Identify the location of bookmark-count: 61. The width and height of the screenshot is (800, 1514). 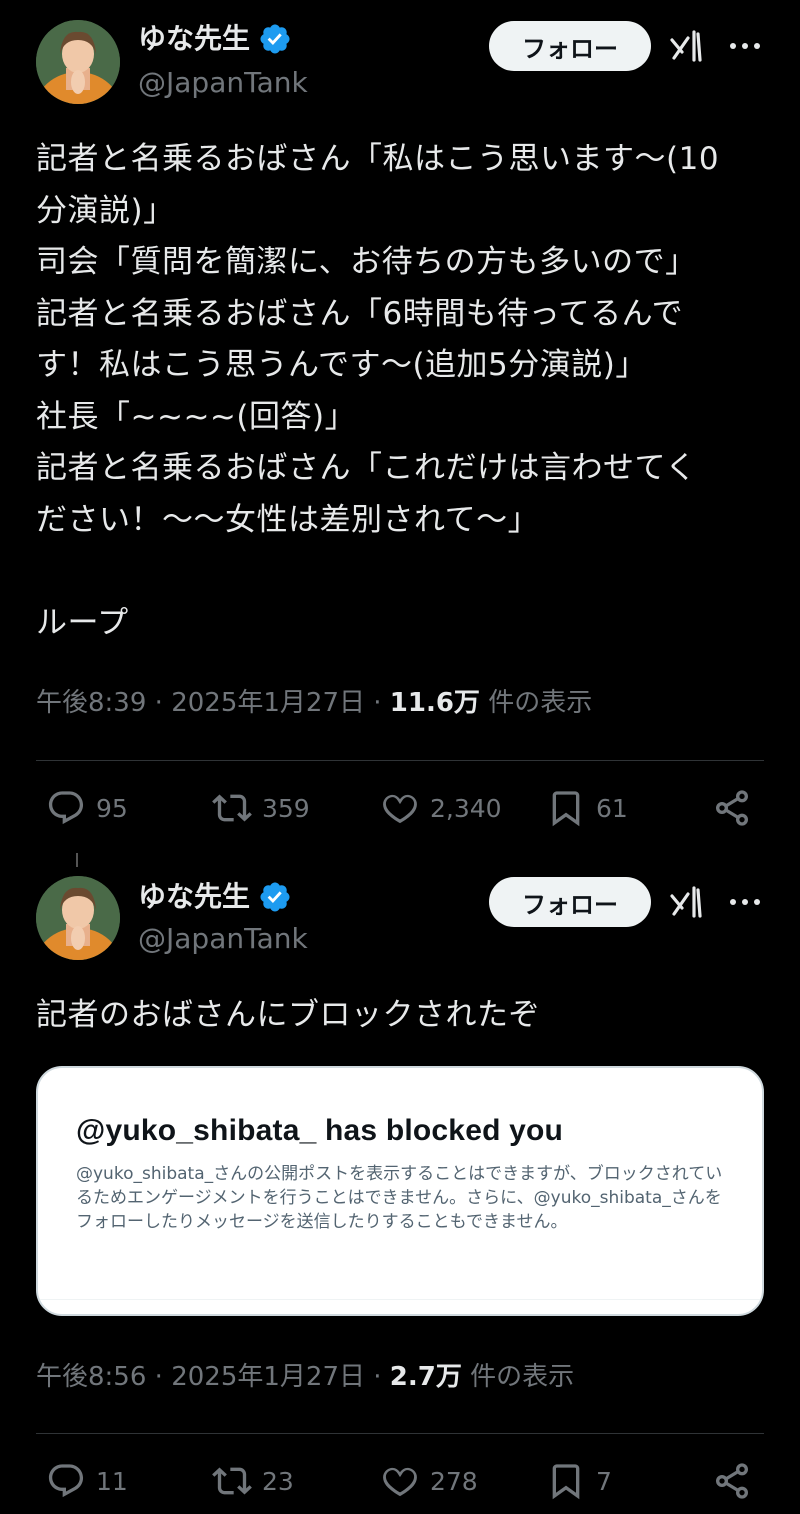
(612, 808).